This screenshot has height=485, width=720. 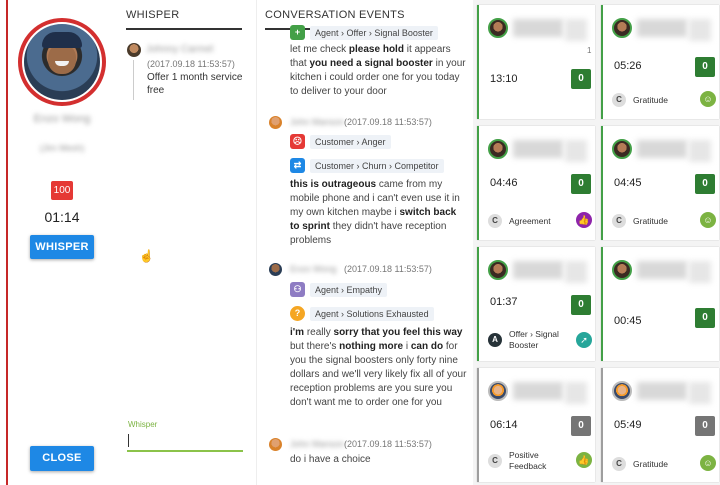 I want to click on hand-cursor-icon: ☝, so click(x=146, y=256).